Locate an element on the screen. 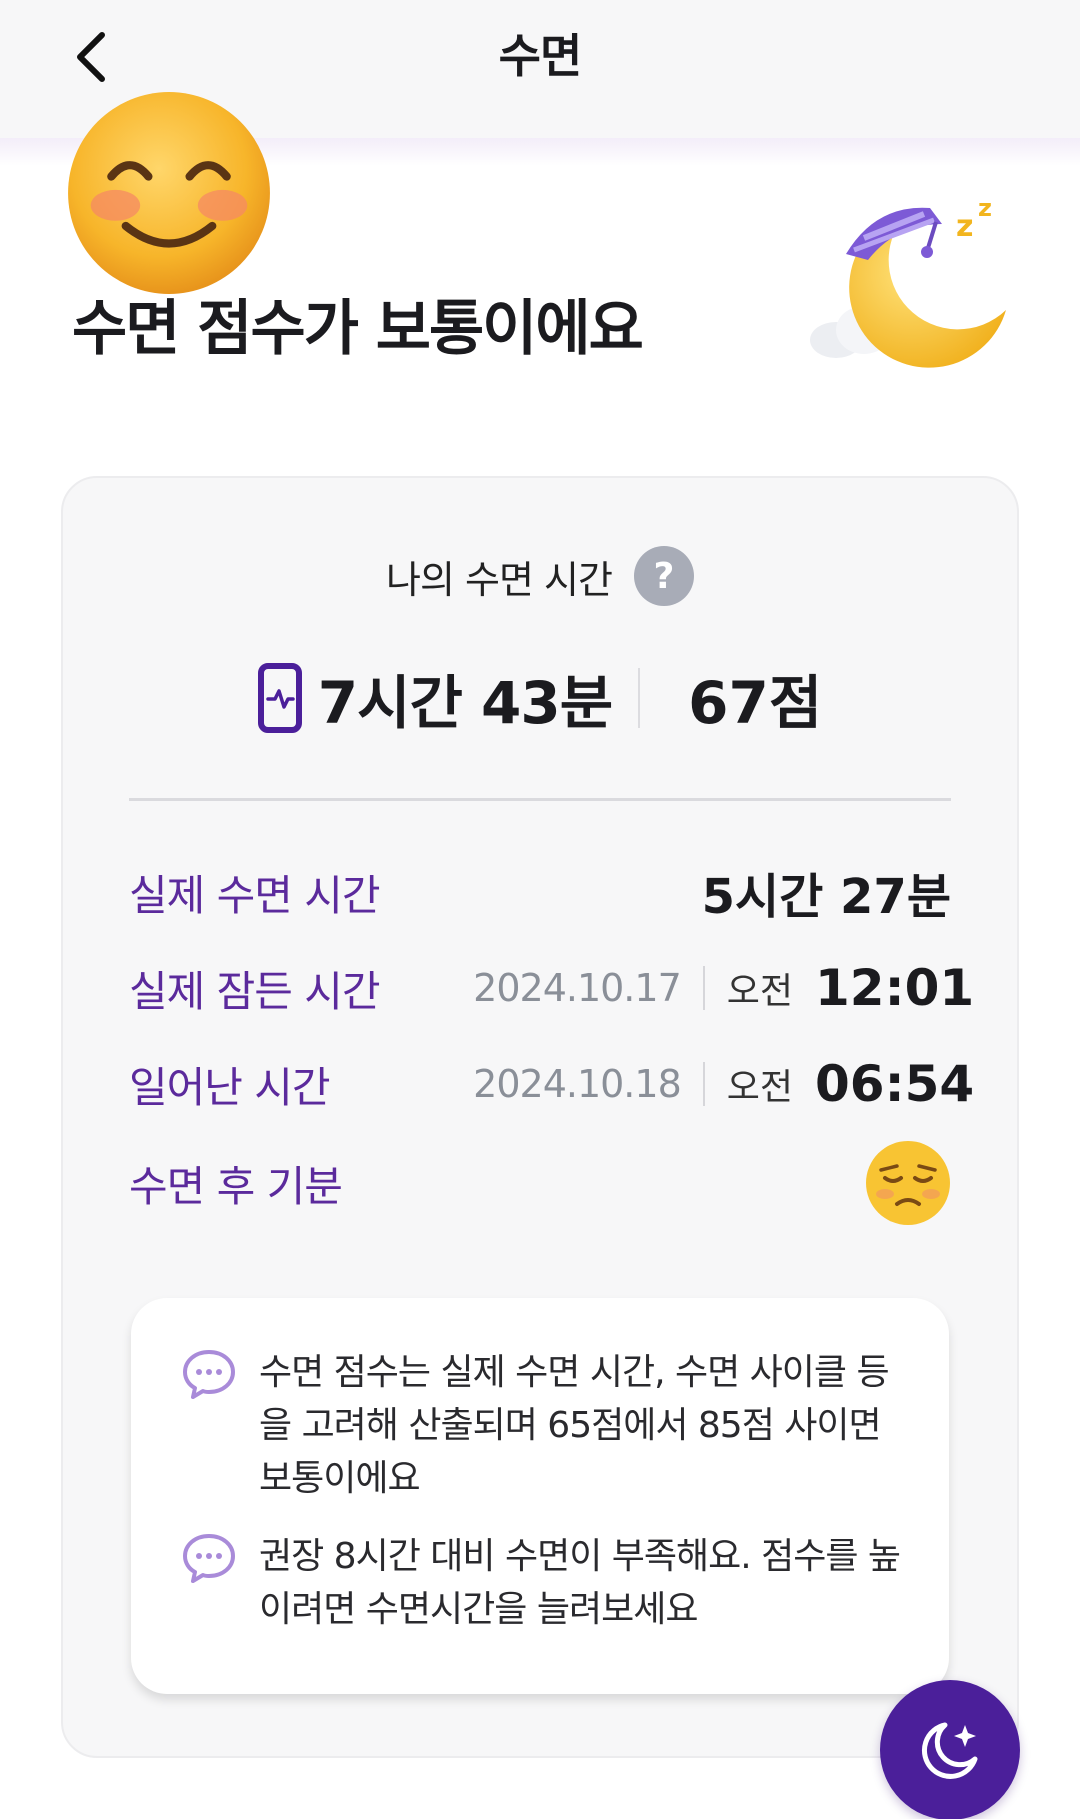 This screenshot has width=1080, height=1819. sleep-time-title-row: 나의 수면 시간 ? is located at coordinates (540, 576).